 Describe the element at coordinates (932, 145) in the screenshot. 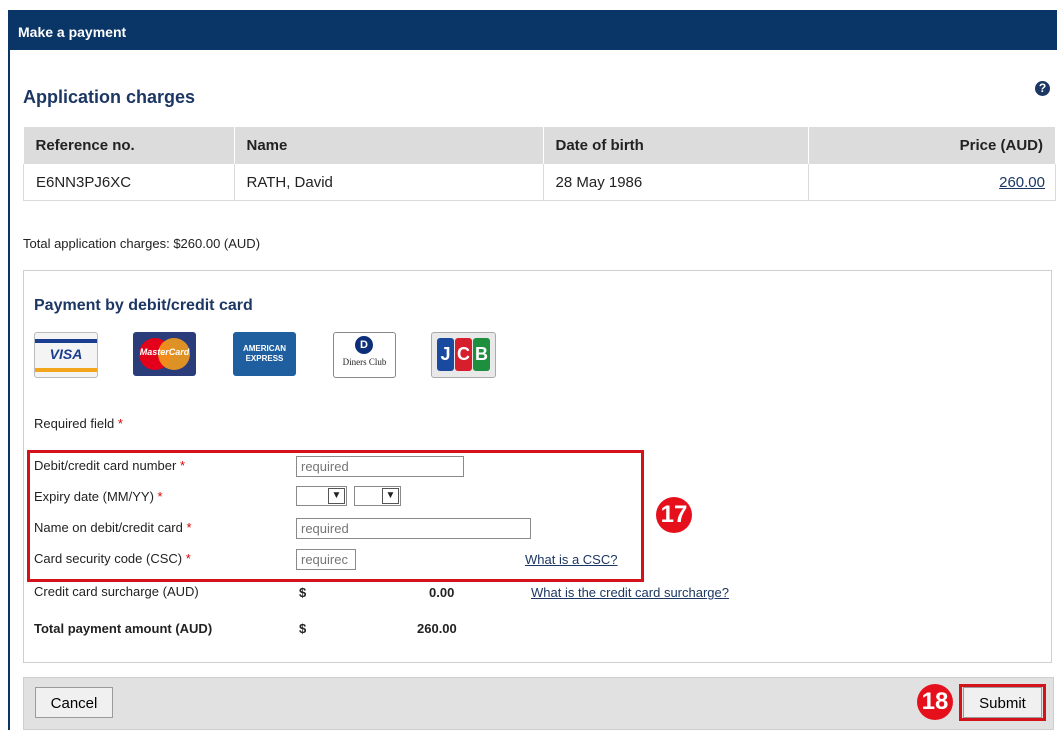

I see `column-header-price: Price (AUD)` at that location.